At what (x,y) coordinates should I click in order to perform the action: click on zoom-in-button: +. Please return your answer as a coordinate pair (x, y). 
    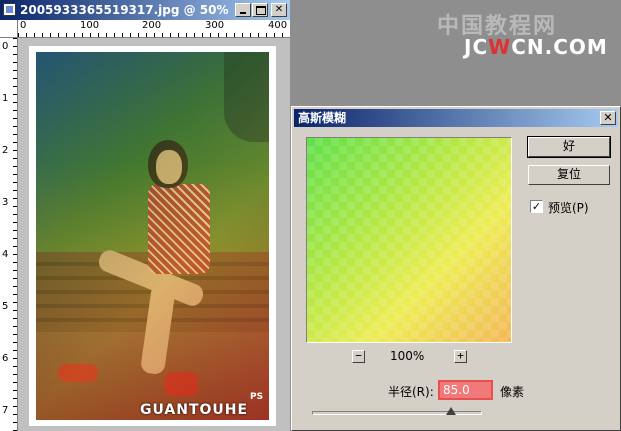
    Looking at the image, I should click on (460, 356).